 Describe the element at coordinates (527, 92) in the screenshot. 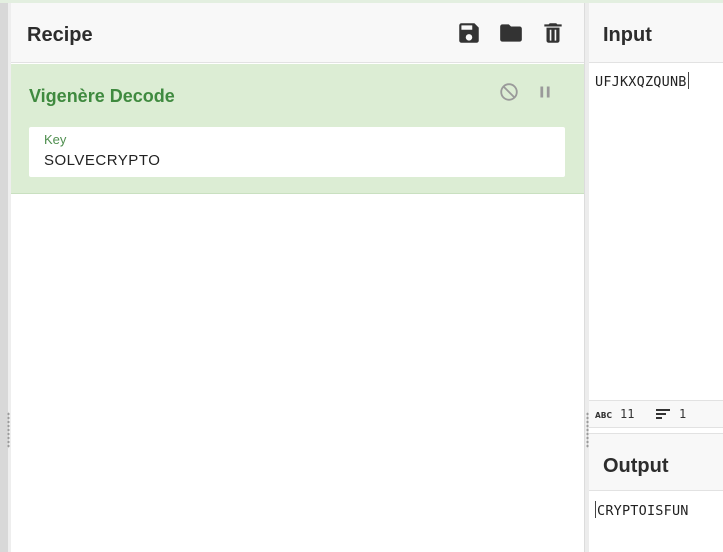

I see `operation-controls` at that location.